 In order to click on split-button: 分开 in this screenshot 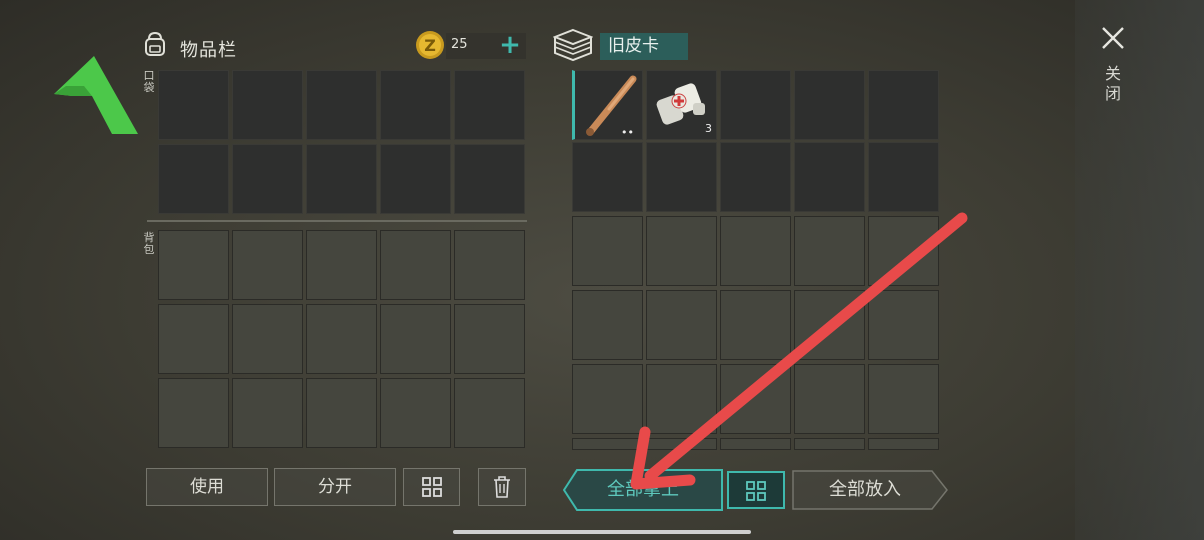, I will do `click(335, 487)`.